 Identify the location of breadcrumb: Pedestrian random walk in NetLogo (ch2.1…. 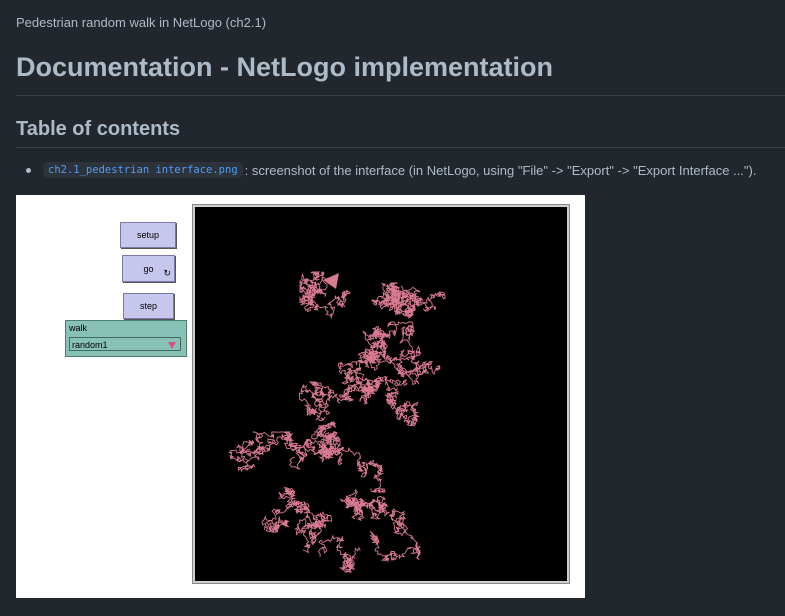
(141, 22).